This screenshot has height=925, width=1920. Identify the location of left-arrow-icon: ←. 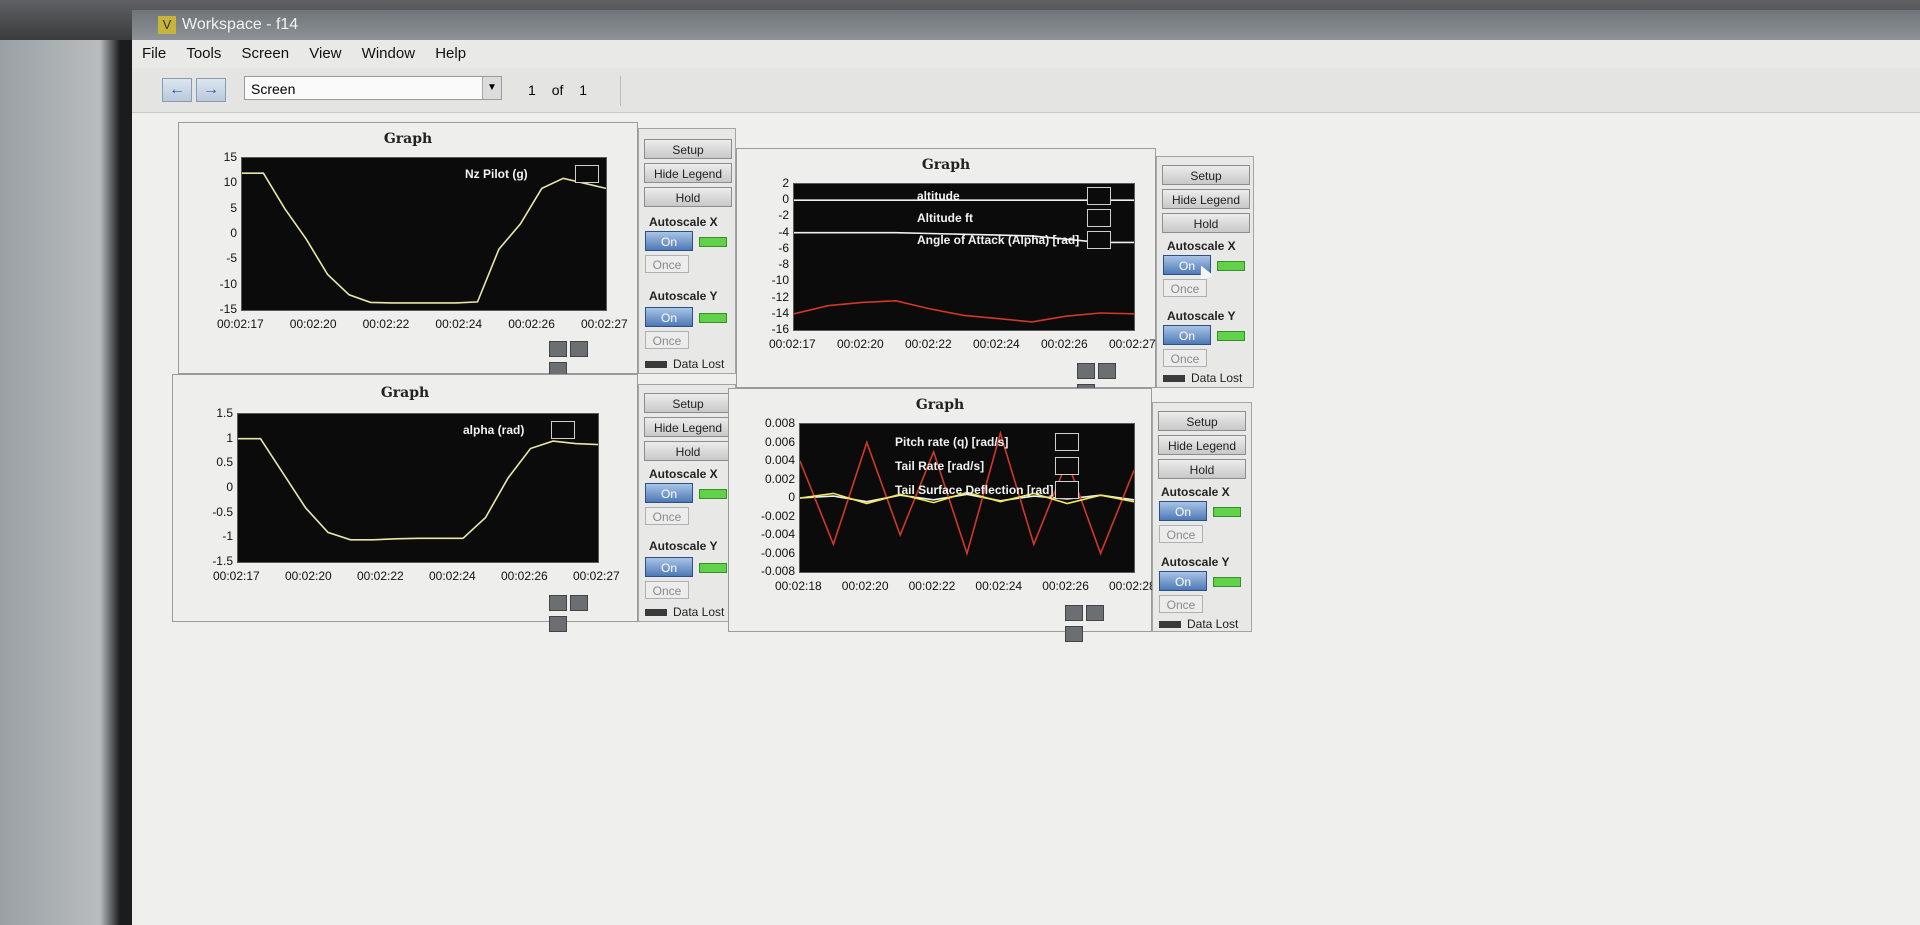
(177, 89).